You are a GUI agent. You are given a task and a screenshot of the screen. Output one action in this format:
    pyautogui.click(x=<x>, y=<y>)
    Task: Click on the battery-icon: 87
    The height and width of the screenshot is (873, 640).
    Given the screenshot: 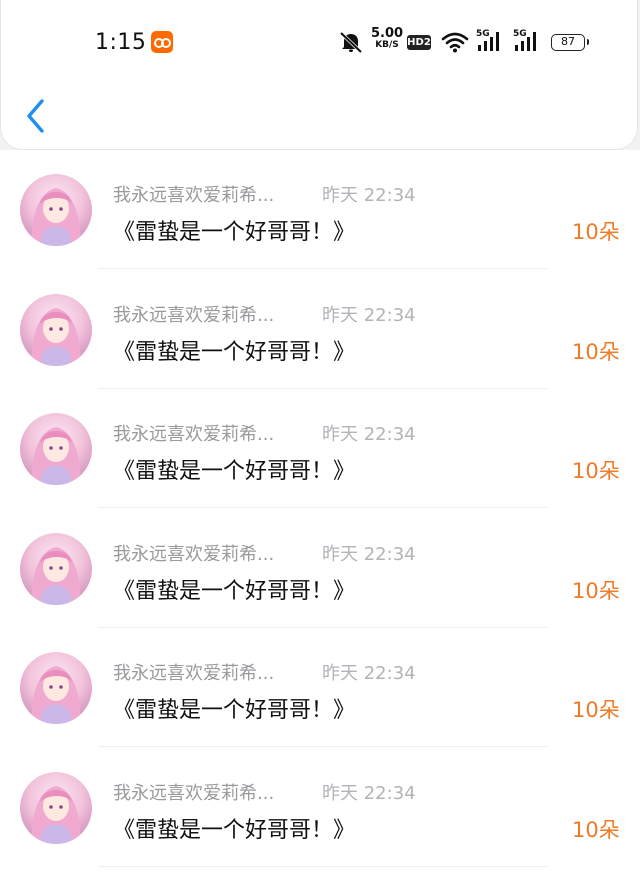 What is the action you would take?
    pyautogui.click(x=570, y=42)
    